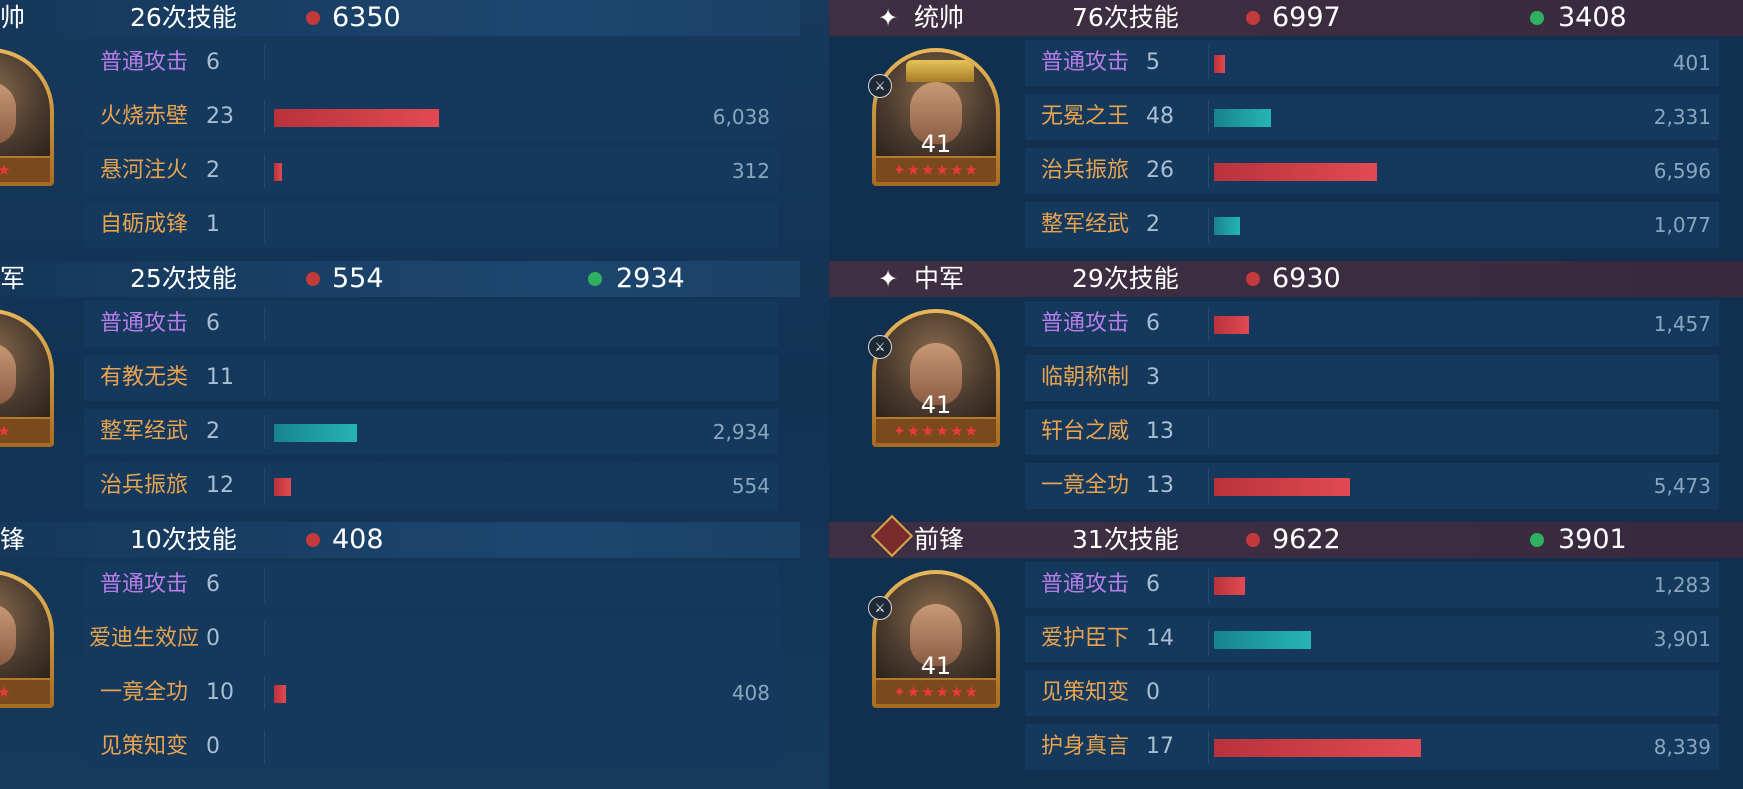  I want to click on skill-damage: 1,283, so click(1682, 585).